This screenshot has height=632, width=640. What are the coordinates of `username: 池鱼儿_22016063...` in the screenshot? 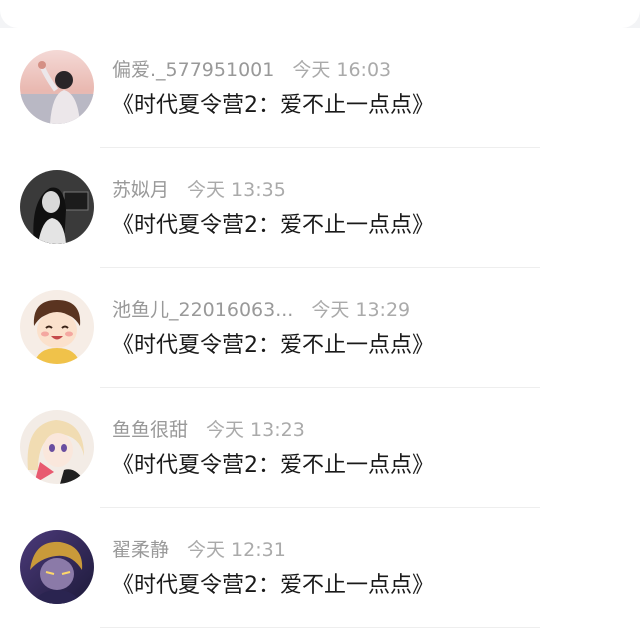 It's located at (202, 310).